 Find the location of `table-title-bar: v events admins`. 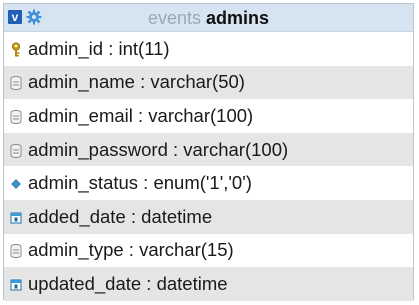

table-title-bar: v events admins is located at coordinates (208, 18).